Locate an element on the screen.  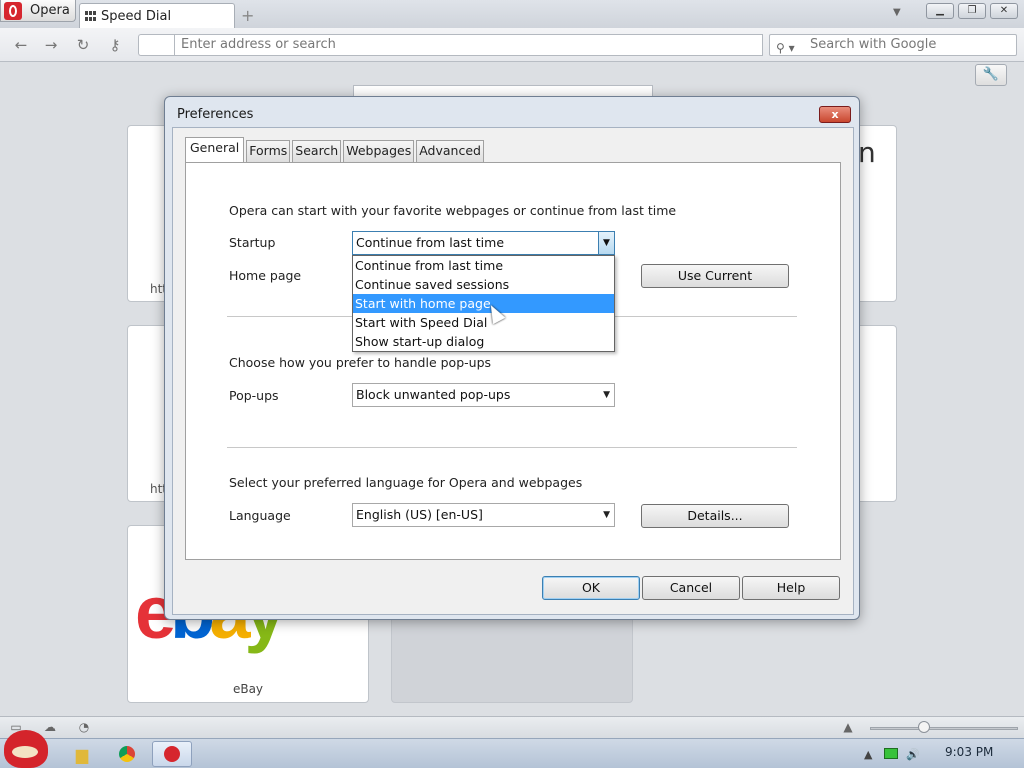
homepage-label: Home page is located at coordinates (265, 275).